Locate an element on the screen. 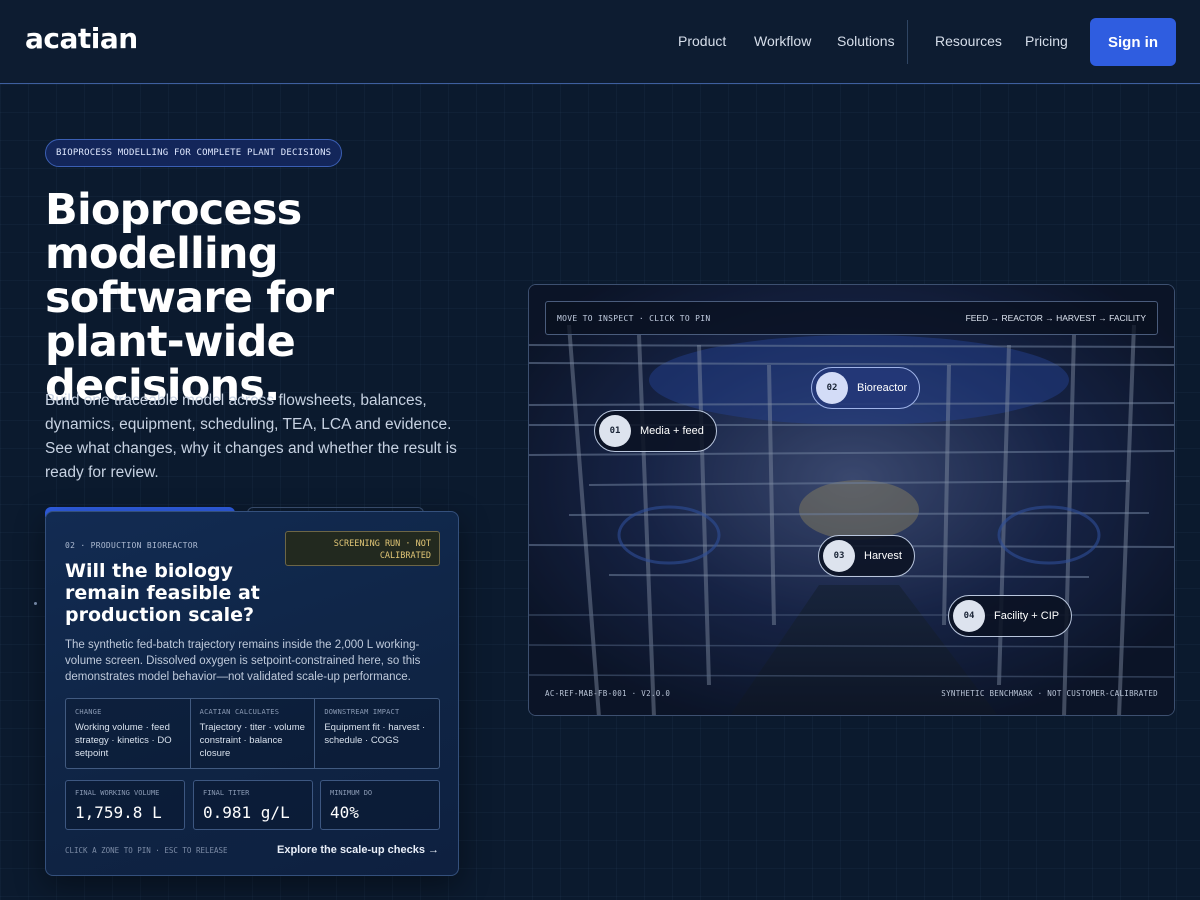  status-badge: SCREENING RUN · NOT CALIBRATED is located at coordinates (362, 548).